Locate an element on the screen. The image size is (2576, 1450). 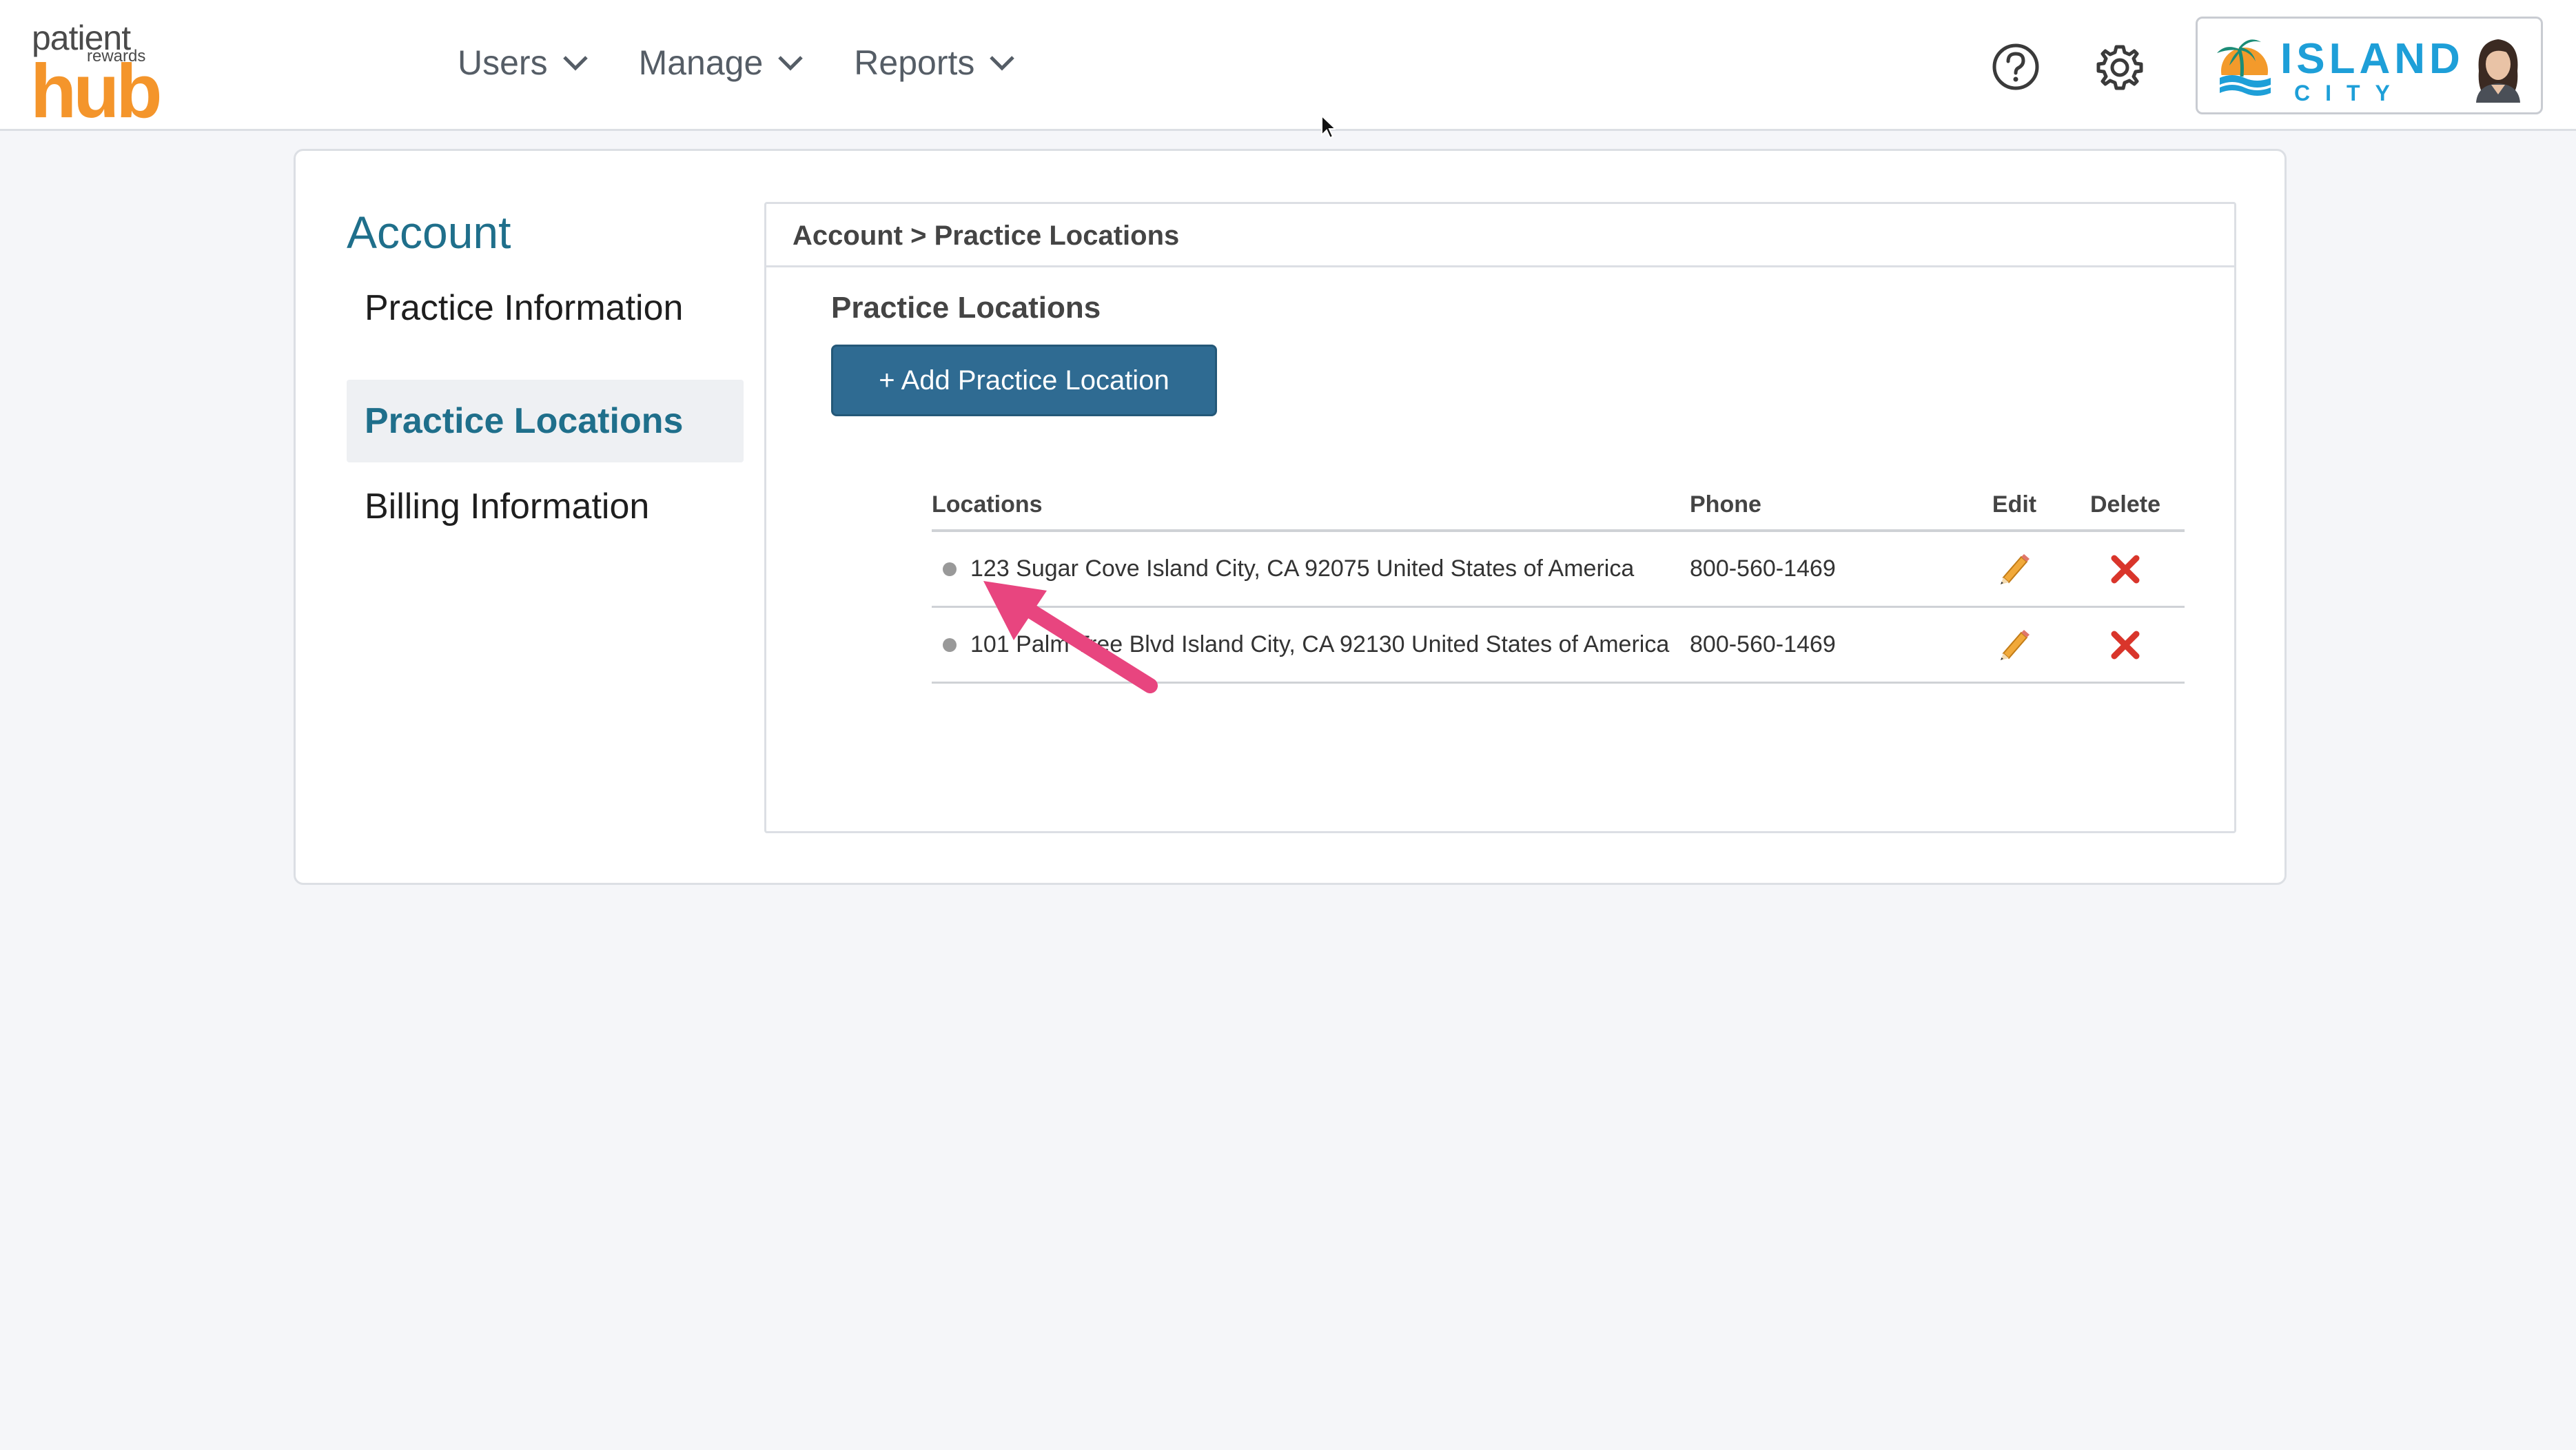
nav-users-dropdown: Users is located at coordinates (523, 63).